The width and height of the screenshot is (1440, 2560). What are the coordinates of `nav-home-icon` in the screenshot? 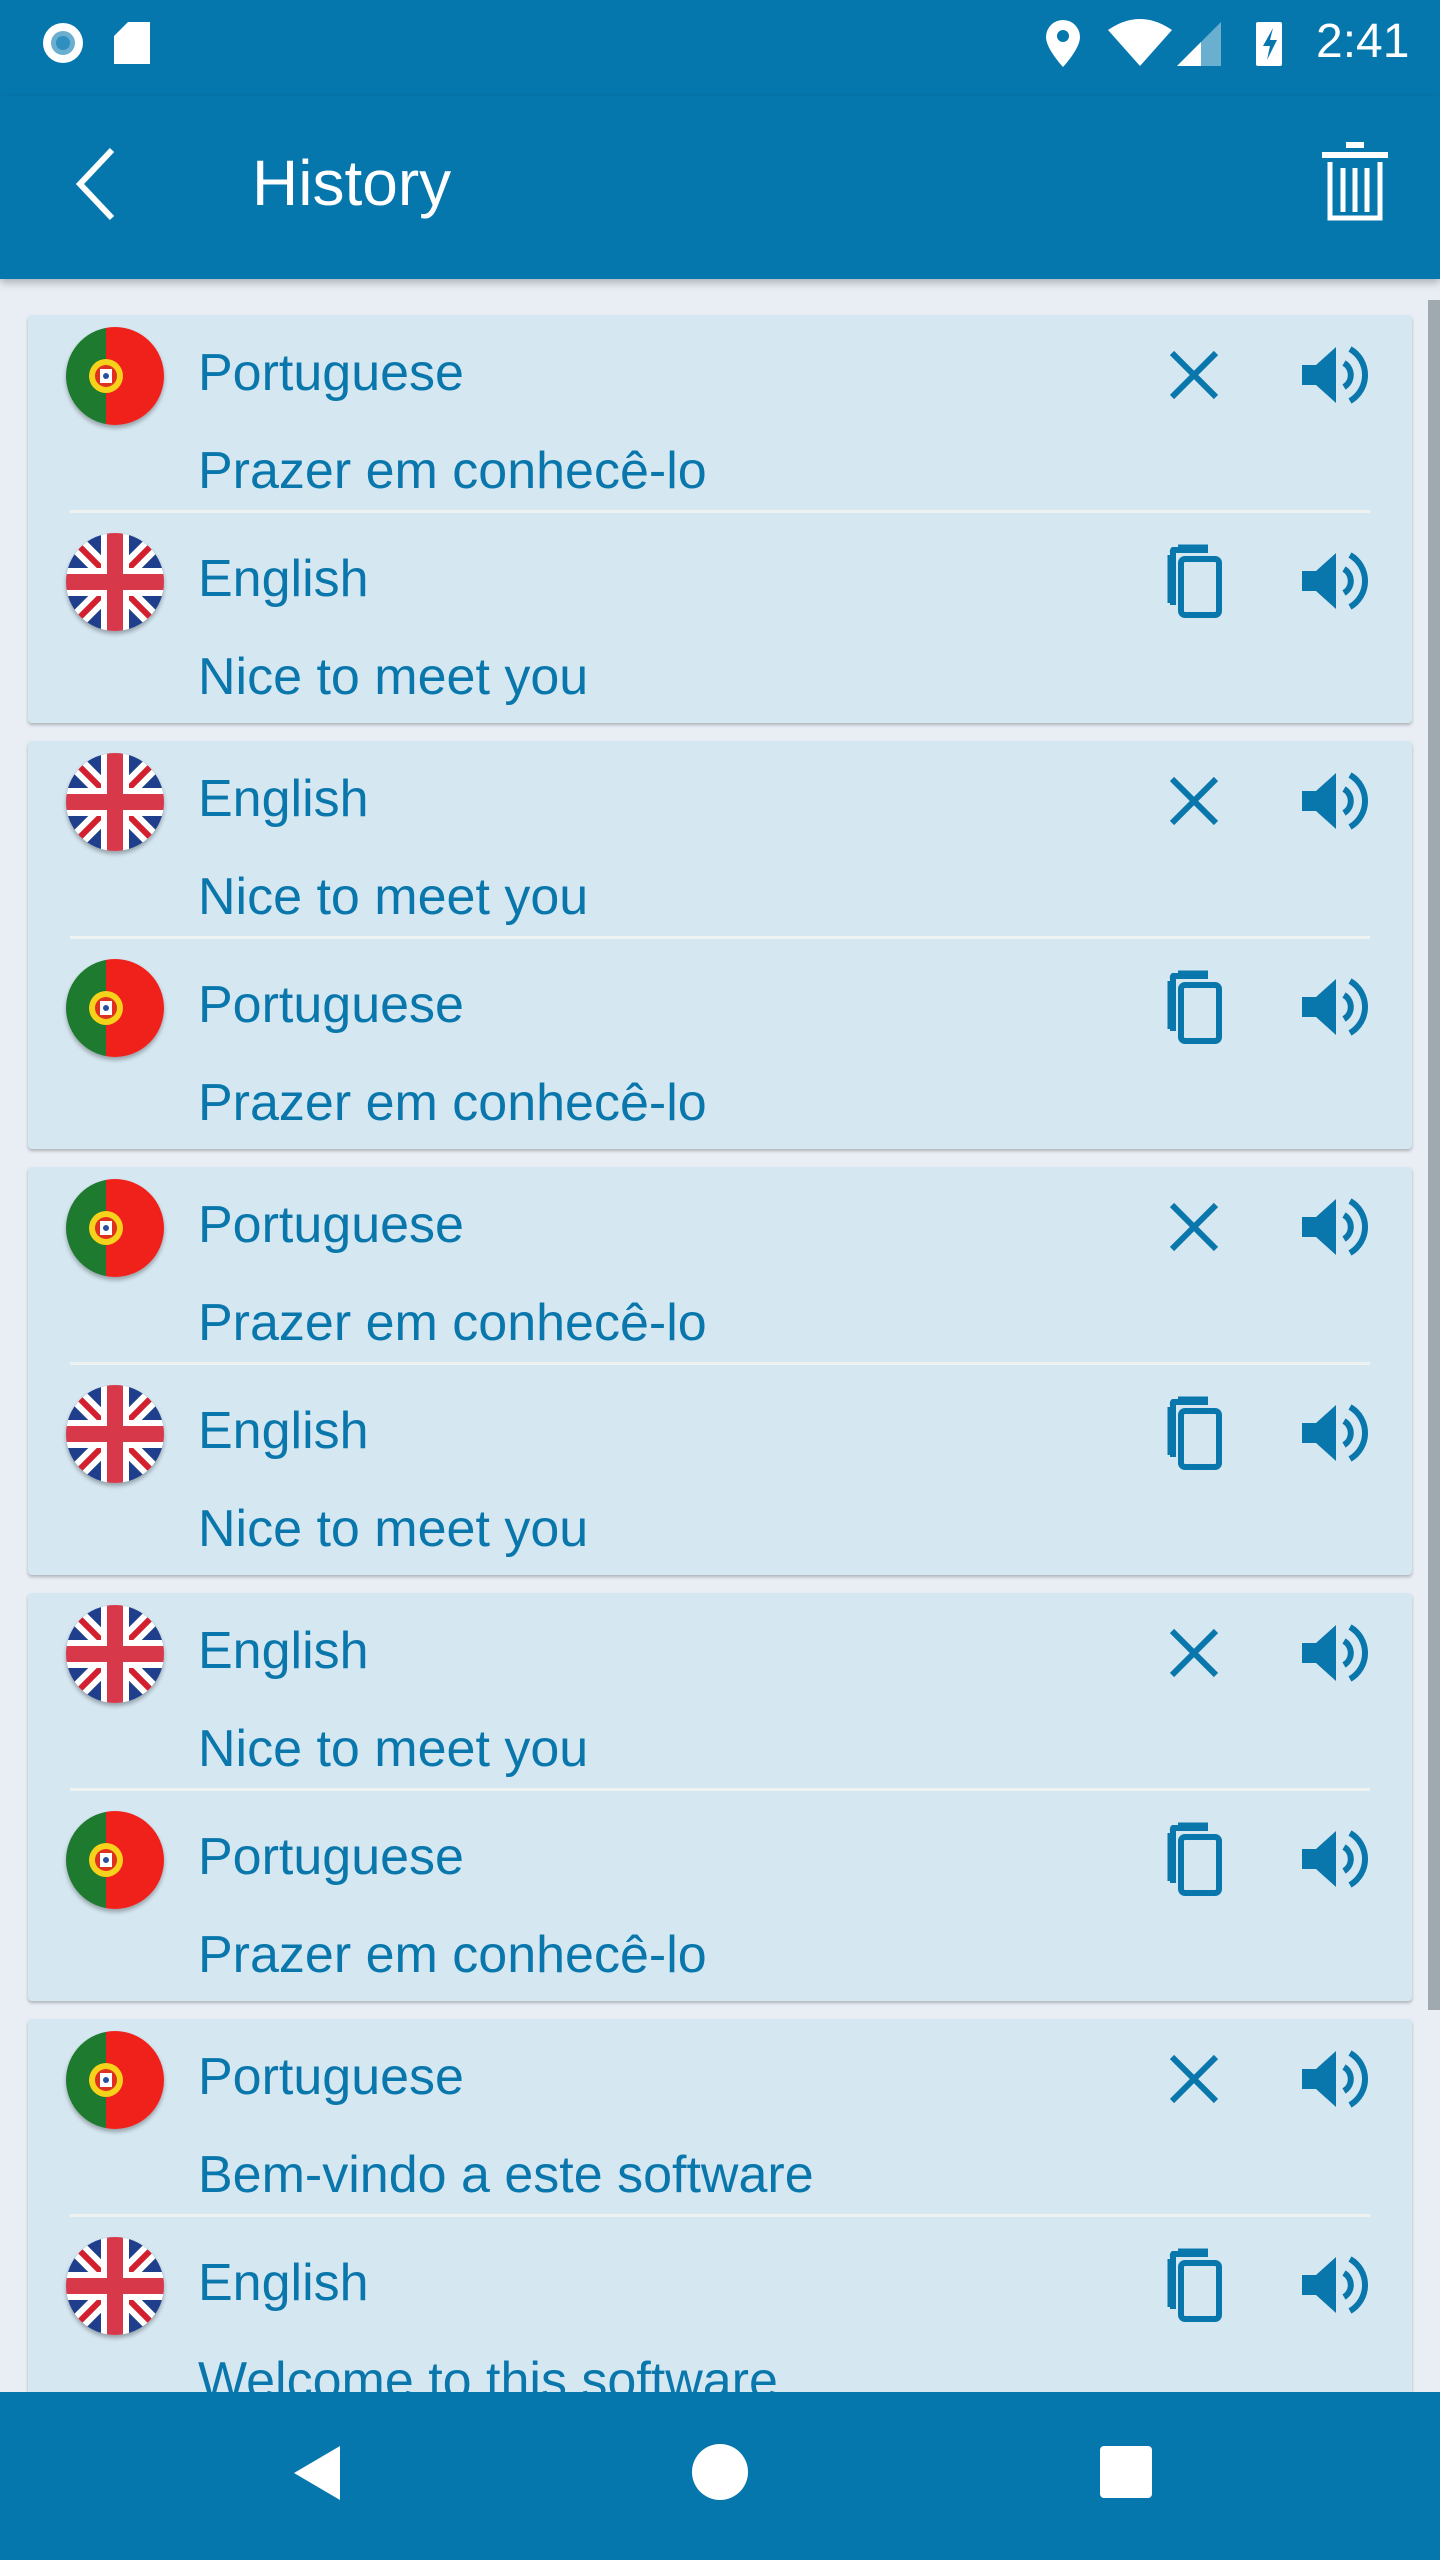 It's located at (720, 2472).